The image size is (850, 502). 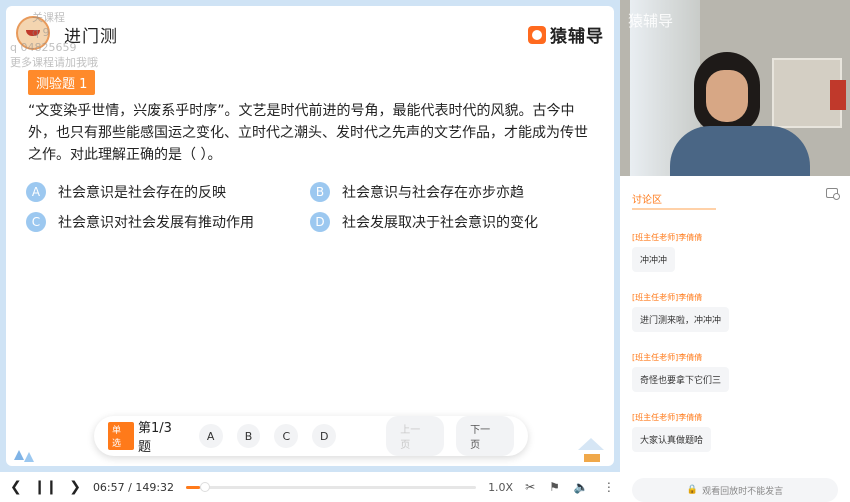 What do you see at coordinates (735, 312) in the screenshot?
I see `chat-message: [班主任老师]李倩倩 进门测来啦，冲冲冲` at bounding box center [735, 312].